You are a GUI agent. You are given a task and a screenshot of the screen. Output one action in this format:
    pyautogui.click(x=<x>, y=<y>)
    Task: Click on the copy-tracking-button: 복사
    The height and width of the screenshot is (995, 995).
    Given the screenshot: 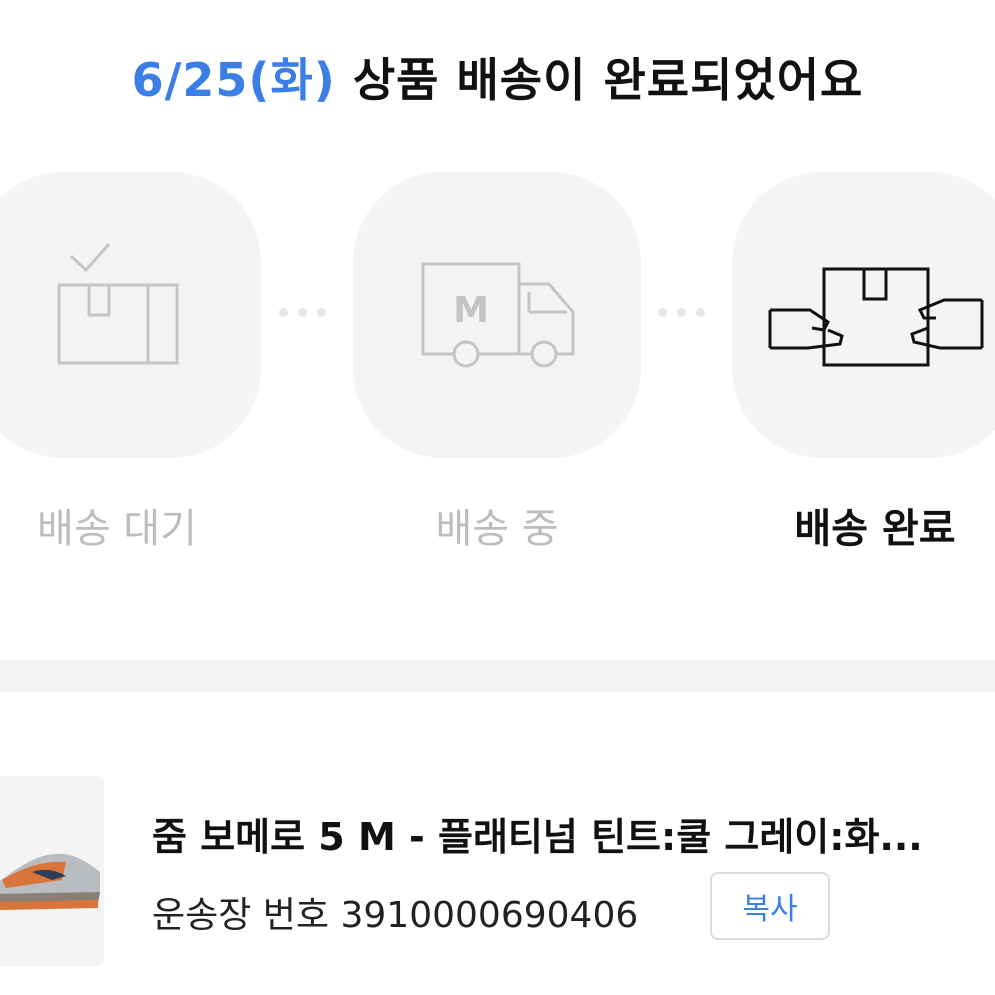 What is the action you would take?
    pyautogui.click(x=770, y=906)
    